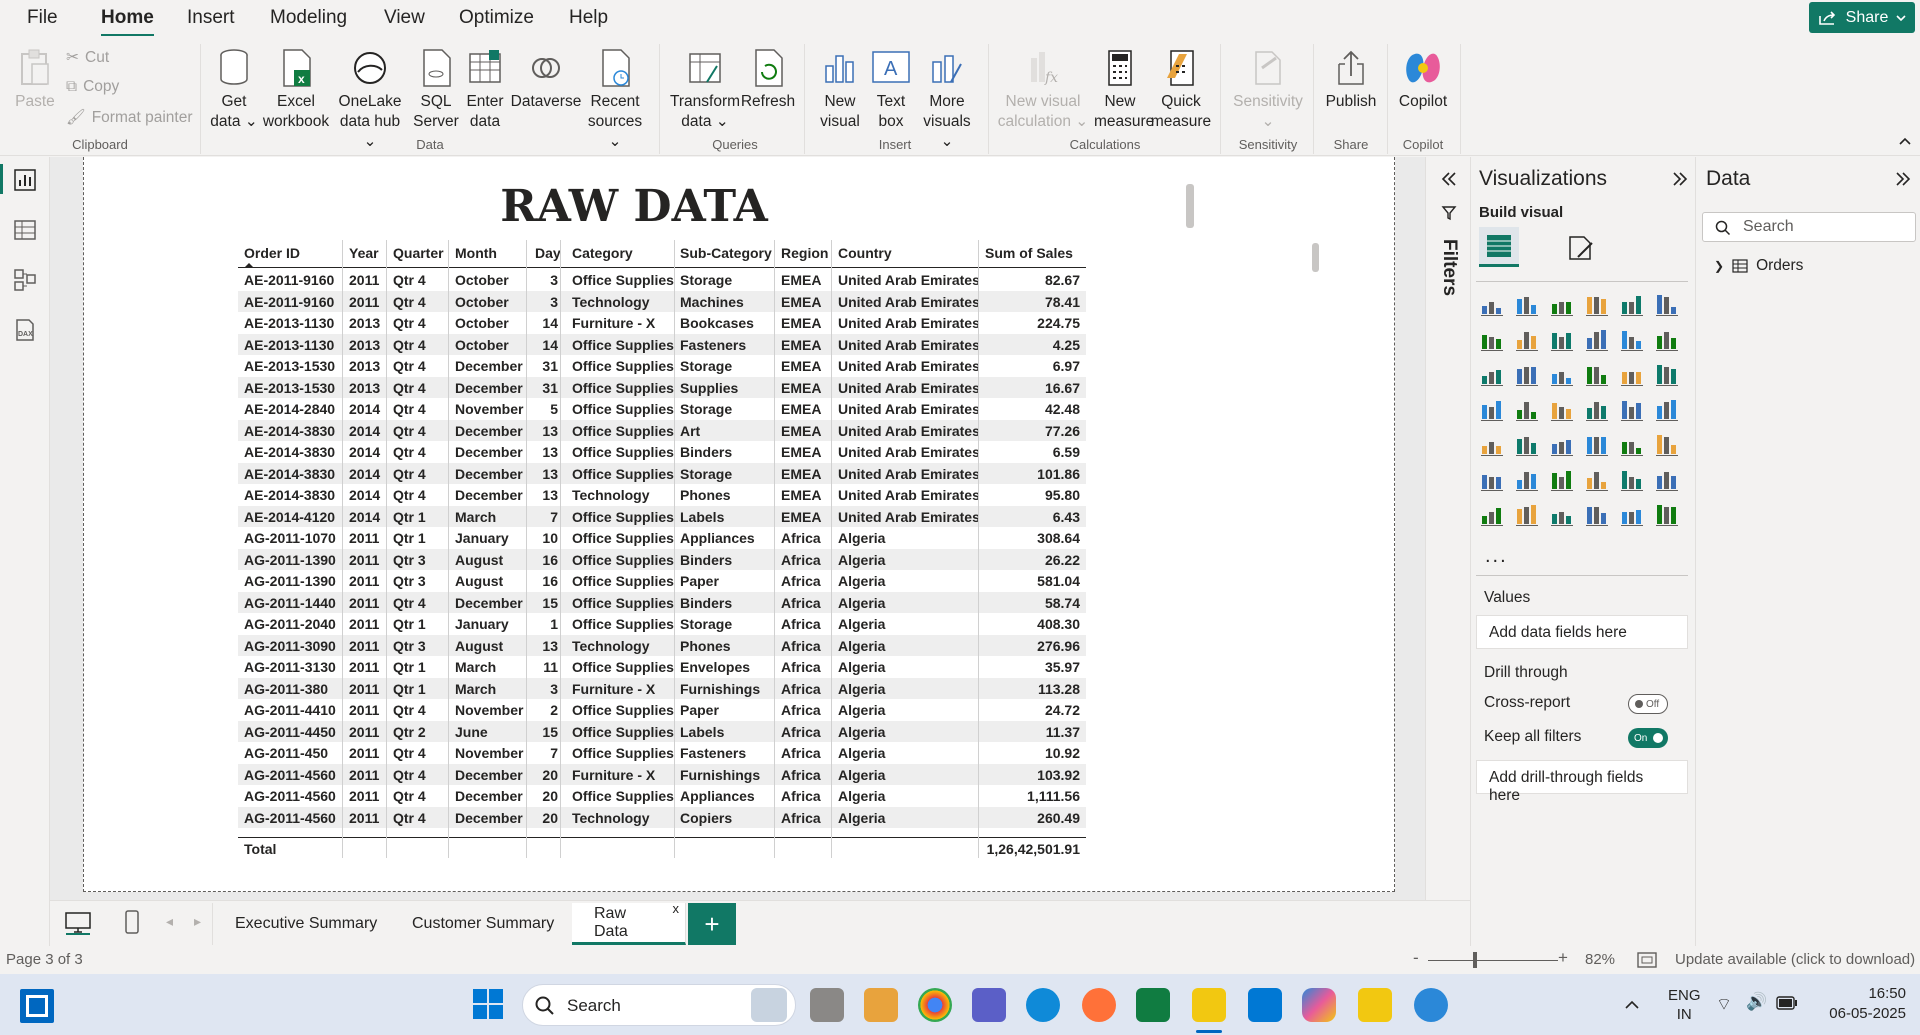 The width and height of the screenshot is (1920, 1035). What do you see at coordinates (1268, 90) in the screenshot?
I see `sensitivity-button: Sensitivity ⌄` at bounding box center [1268, 90].